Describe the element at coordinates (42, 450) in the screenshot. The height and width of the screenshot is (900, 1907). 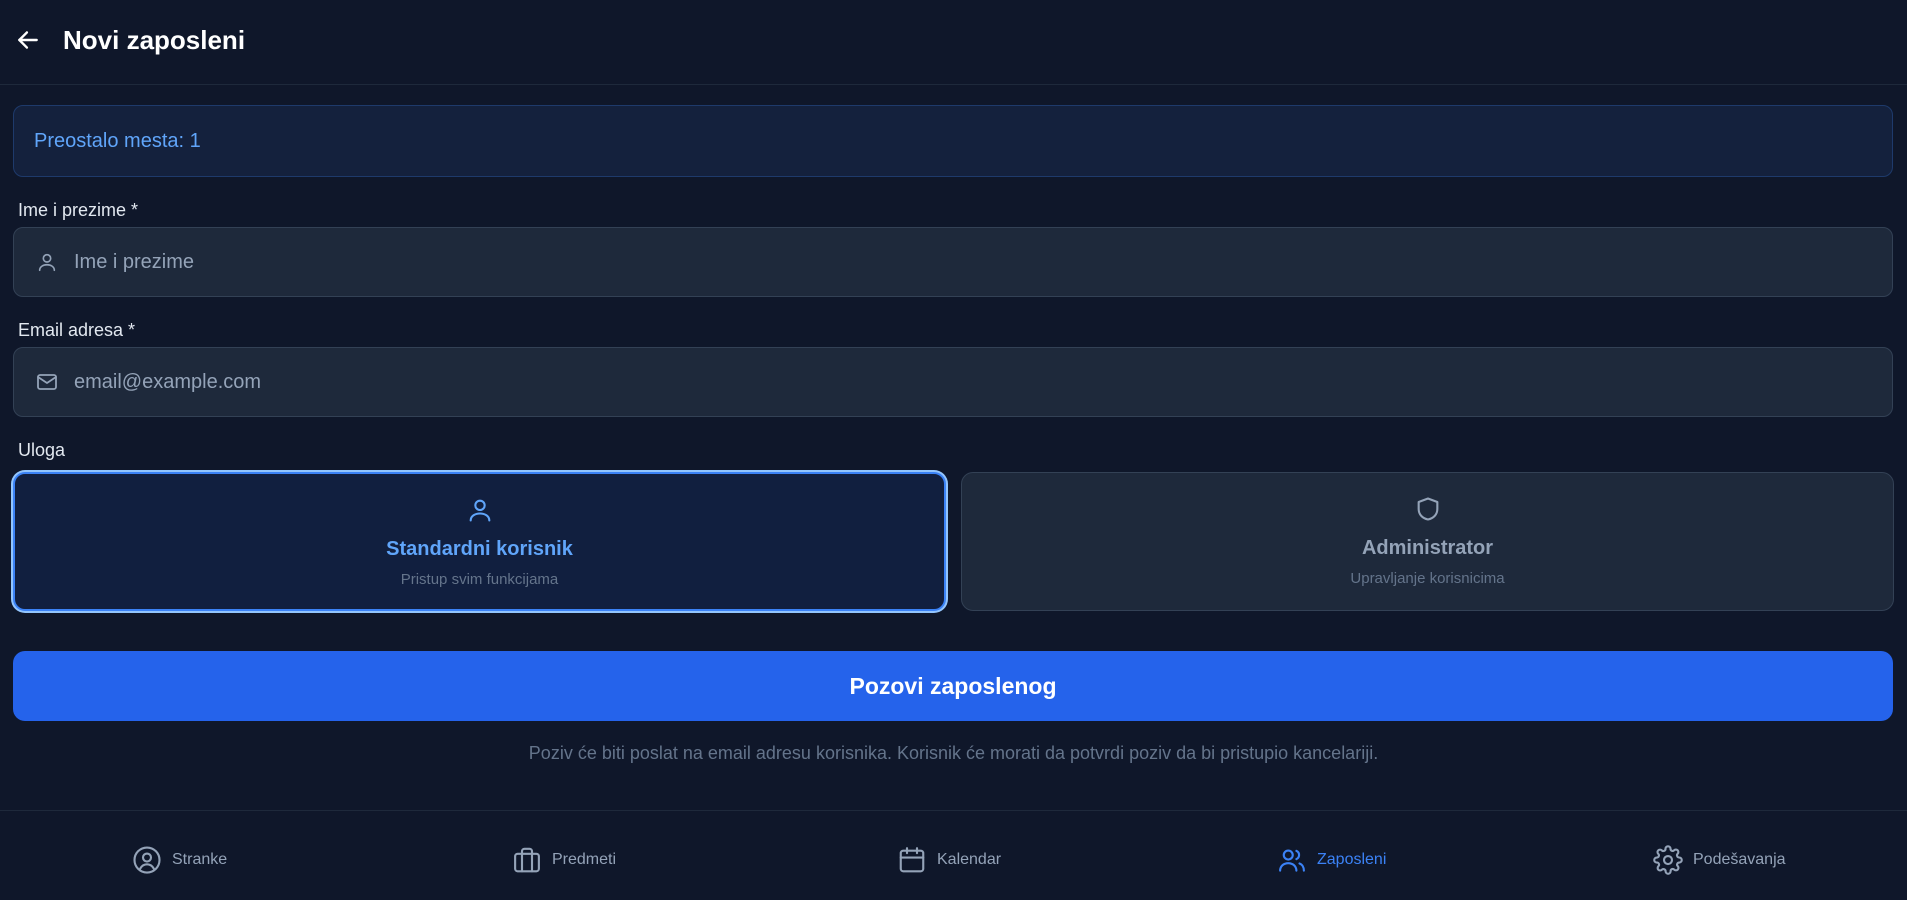
I see `role-label: Uloga` at that location.